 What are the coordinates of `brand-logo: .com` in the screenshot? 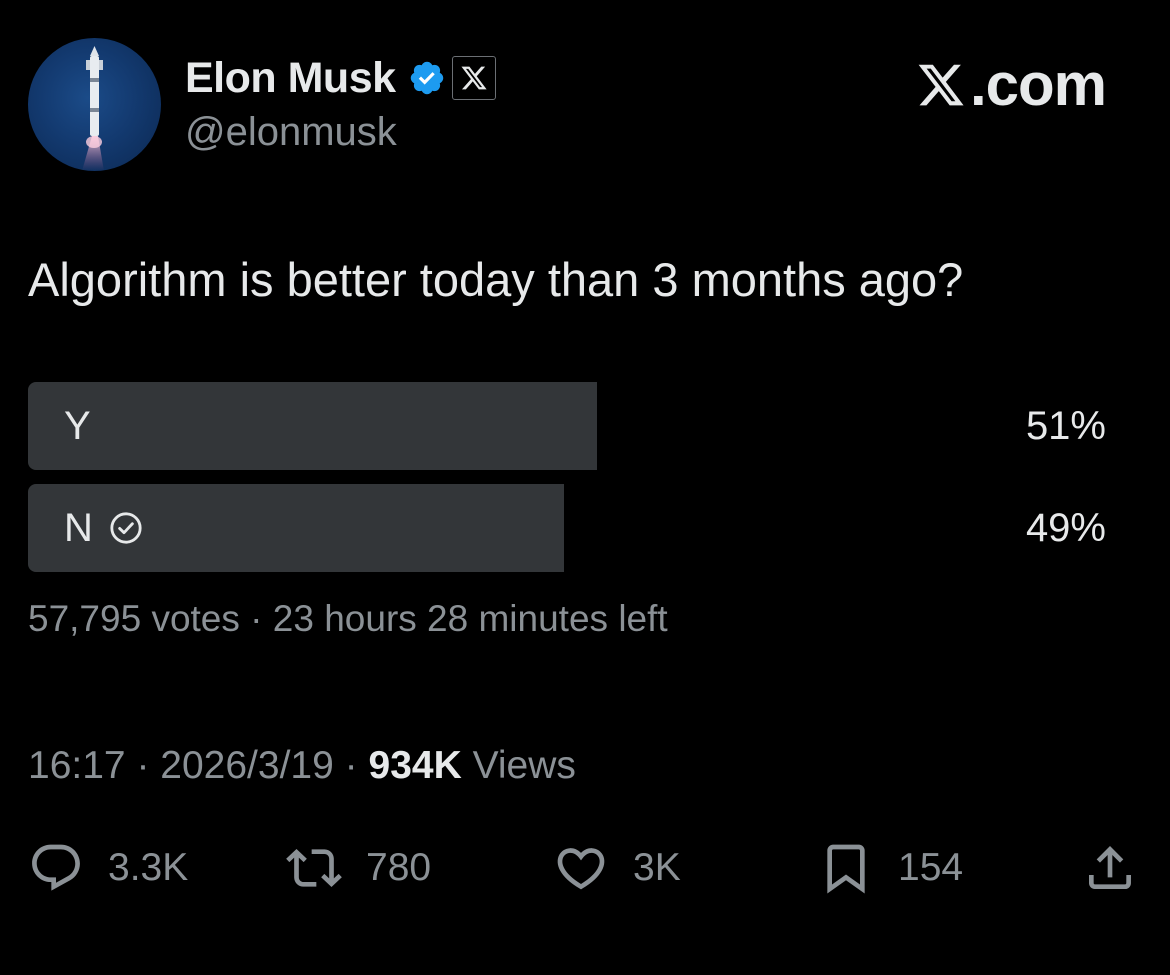 It's located at (1010, 84).